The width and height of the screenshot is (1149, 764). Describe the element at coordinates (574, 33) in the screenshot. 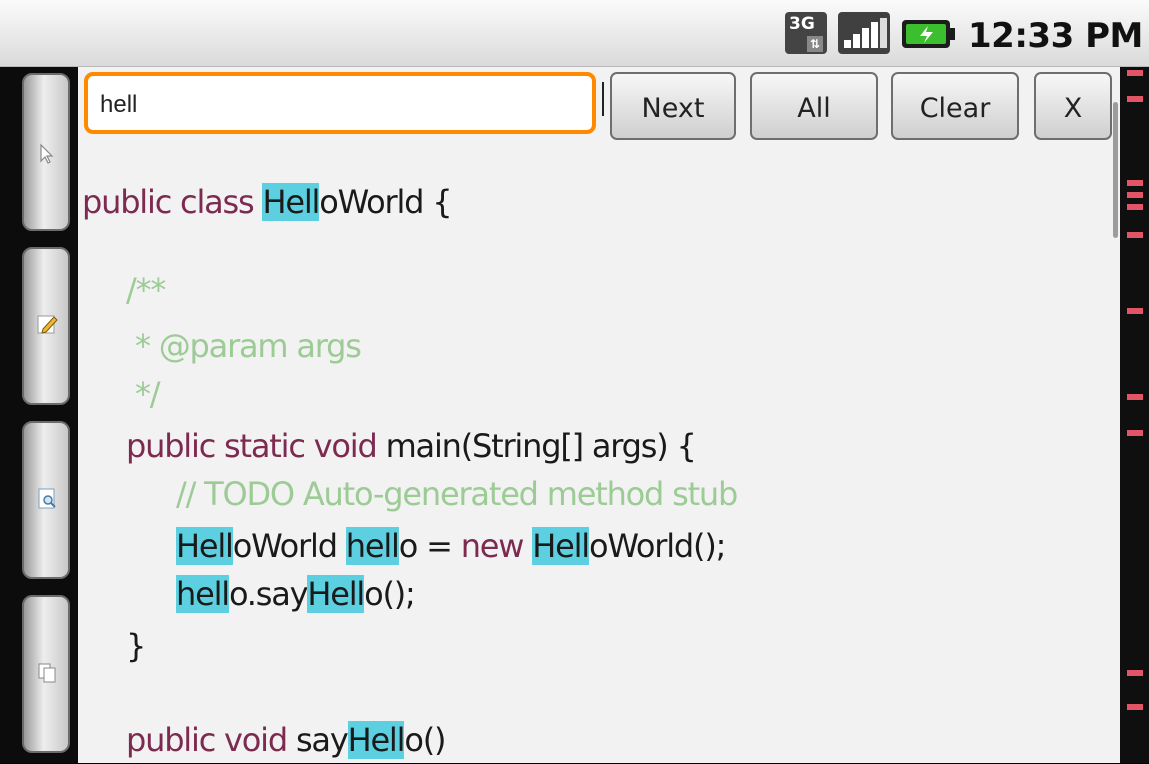

I see `status-bar: 3G ⇅ 12:33 PM` at that location.